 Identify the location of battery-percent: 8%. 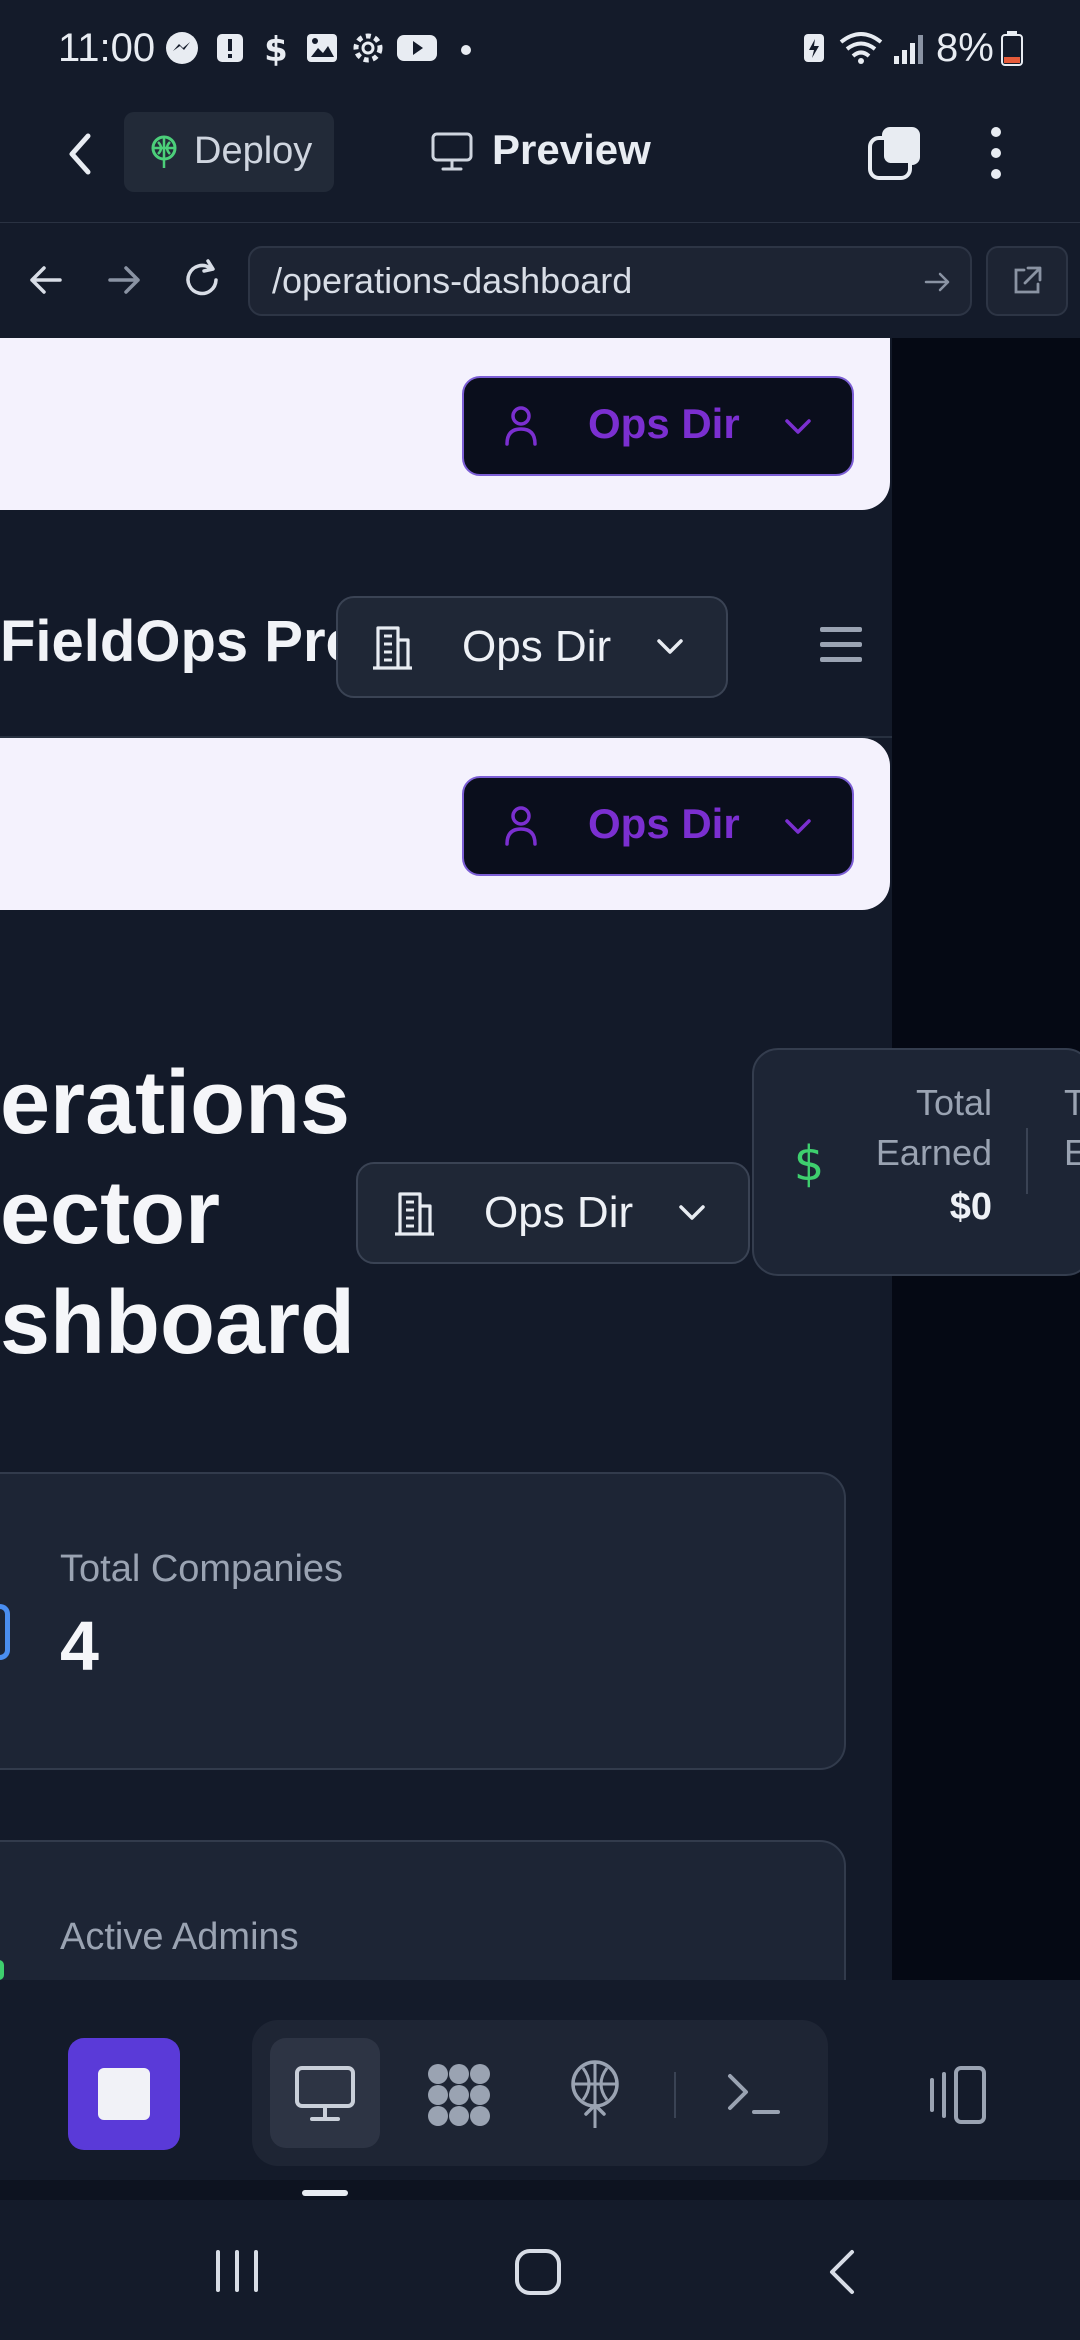
(965, 48).